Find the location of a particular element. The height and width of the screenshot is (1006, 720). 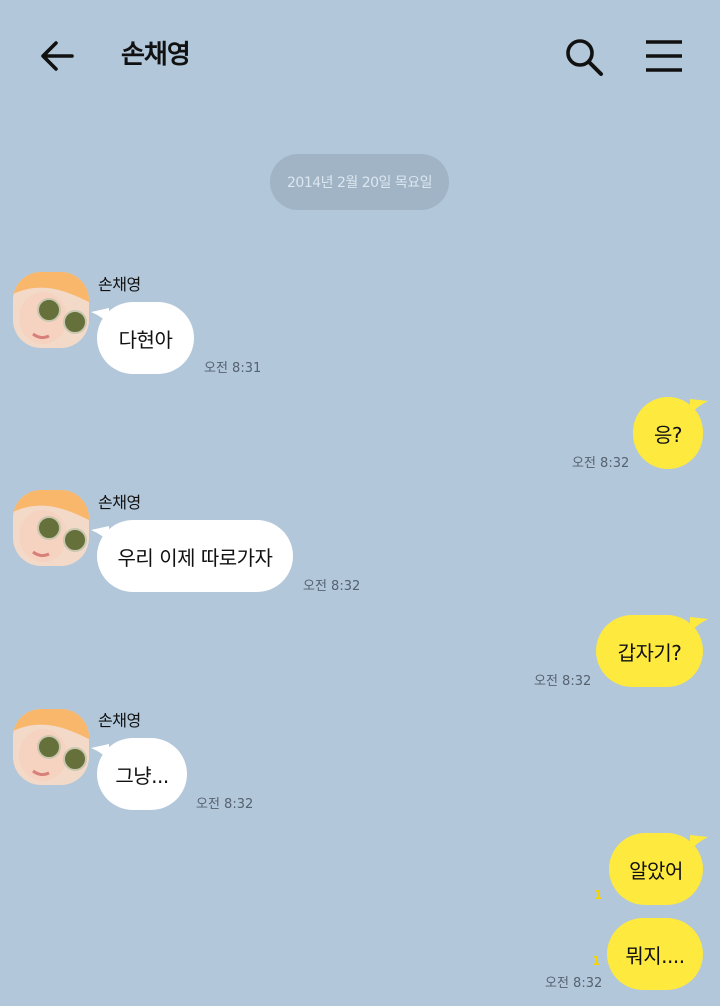

hamburger-menu-icon is located at coordinates (664, 56).